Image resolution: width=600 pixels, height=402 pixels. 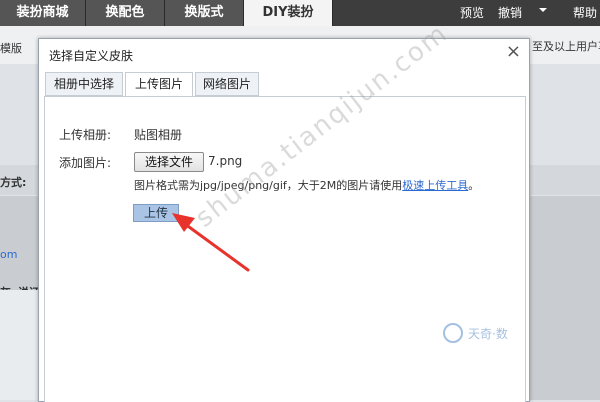 I want to click on annotation-arrow, so click(x=211, y=242).